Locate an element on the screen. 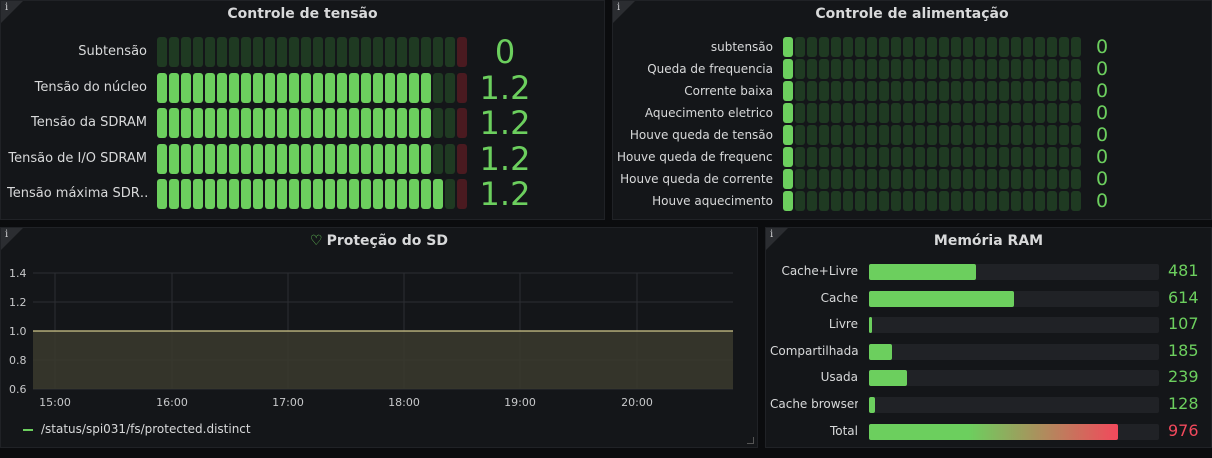  panel-title: Controle de alimentação is located at coordinates (912, 14).